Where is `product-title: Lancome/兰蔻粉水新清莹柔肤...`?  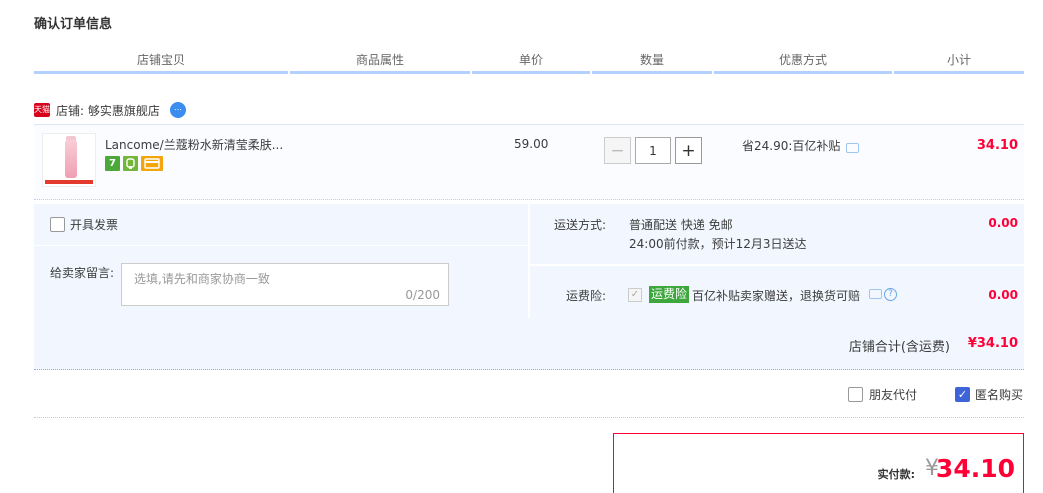
product-title: Lancome/兰蔻粉水新清莹柔肤... is located at coordinates (194, 144).